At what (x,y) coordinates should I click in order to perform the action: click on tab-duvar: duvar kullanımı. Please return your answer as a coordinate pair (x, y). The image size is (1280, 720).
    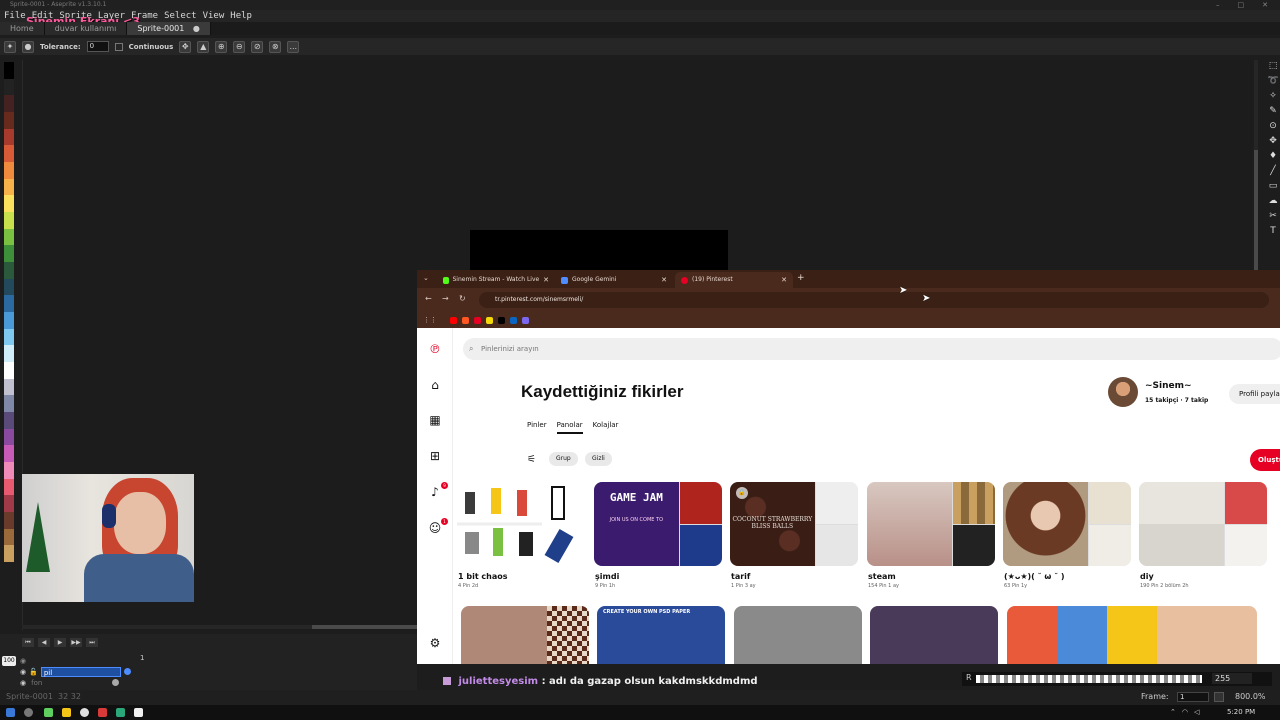
    Looking at the image, I should click on (86, 28).